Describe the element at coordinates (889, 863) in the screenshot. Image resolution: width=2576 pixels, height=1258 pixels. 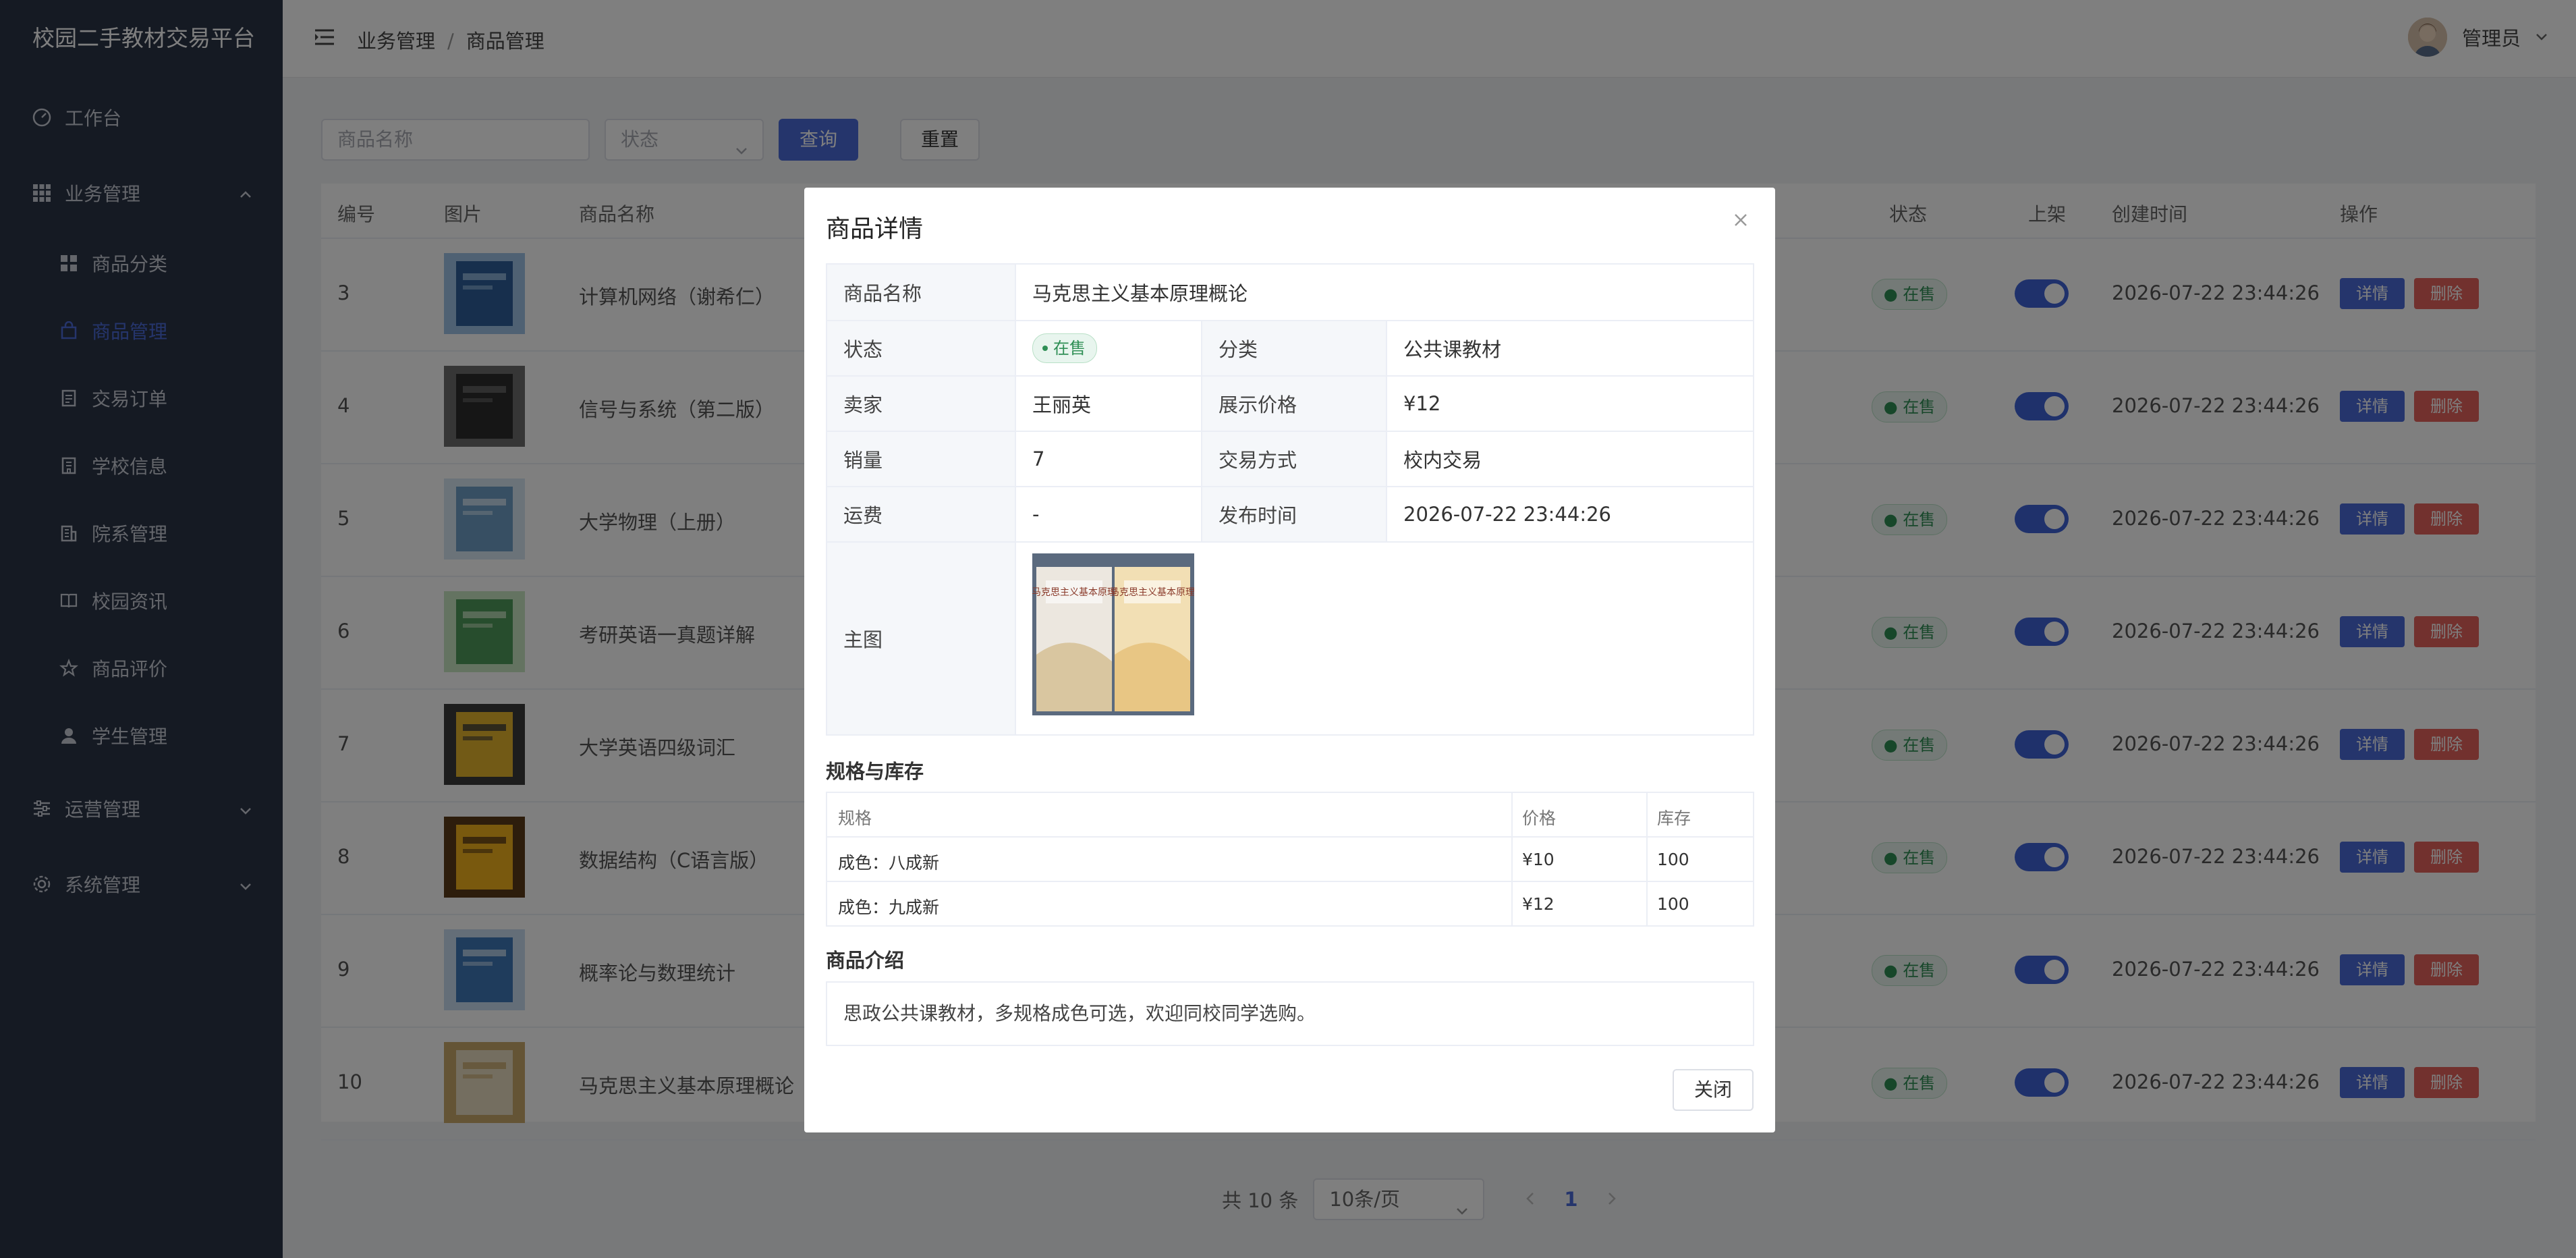
I see `spec-name: 成色：八成新` at that location.